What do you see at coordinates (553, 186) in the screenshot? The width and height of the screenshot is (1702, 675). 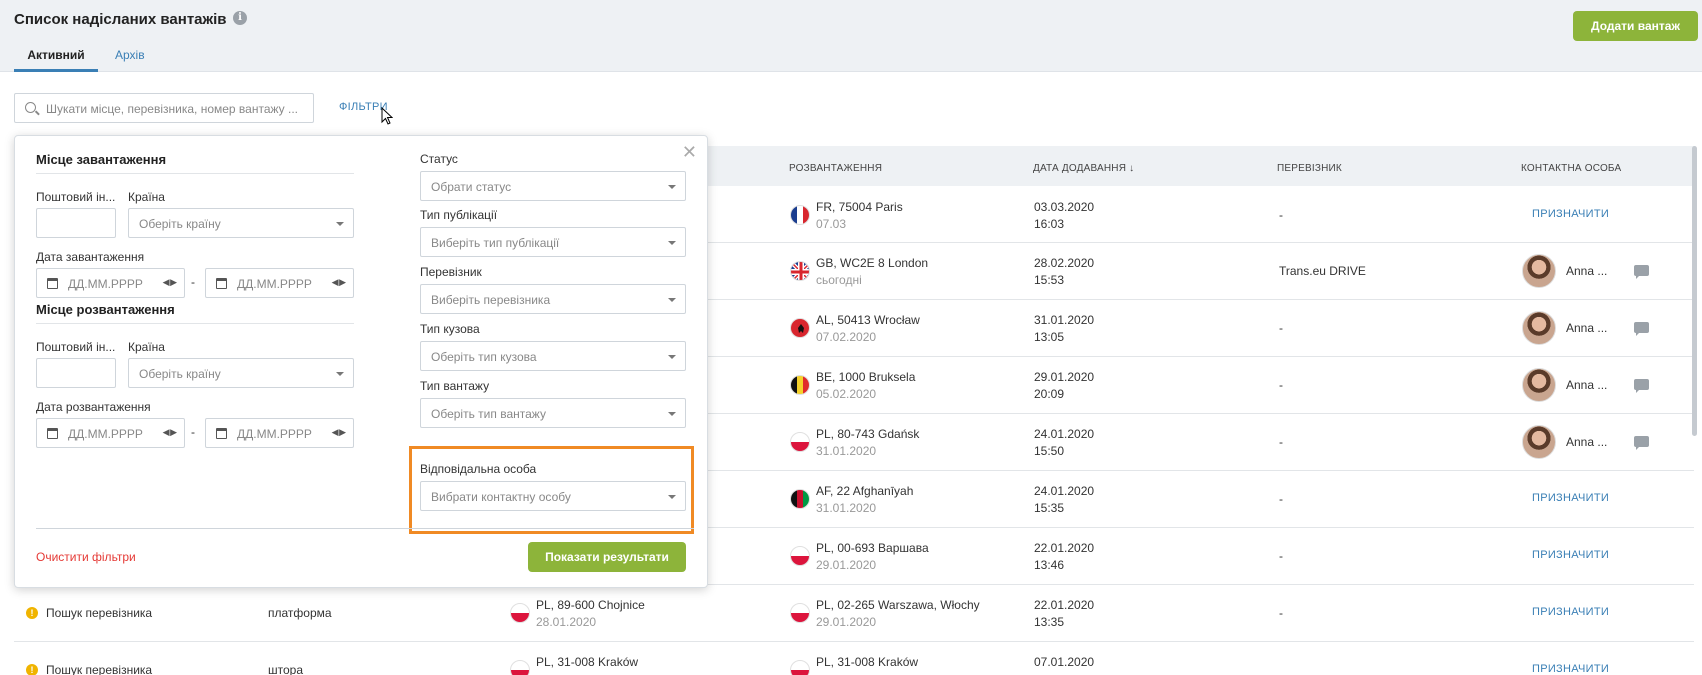 I see `status-select: Обрати статус` at bounding box center [553, 186].